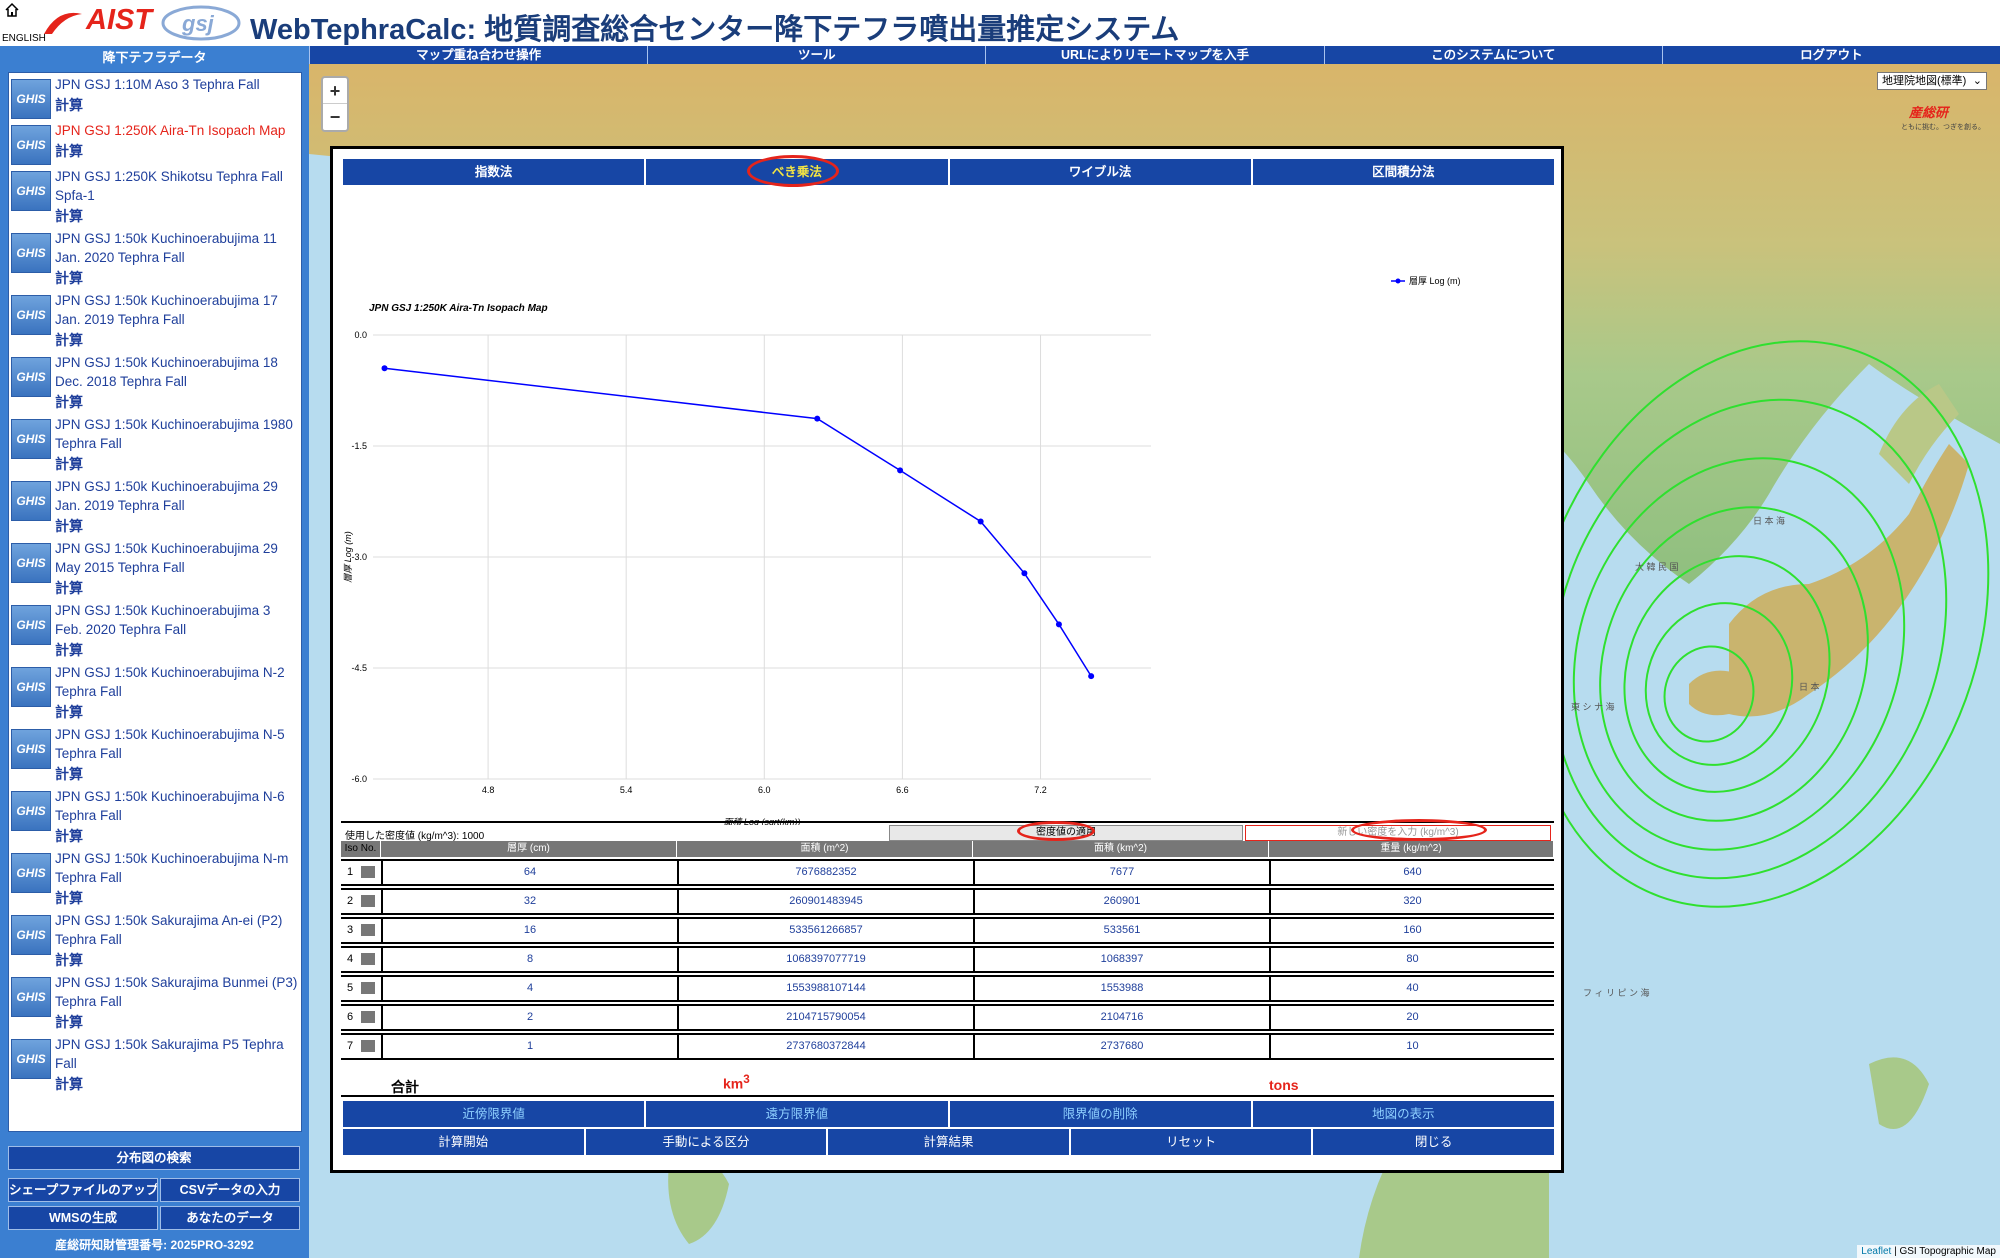  What do you see at coordinates (816, 55) in the screenshot?
I see `menu-tools: ツール` at bounding box center [816, 55].